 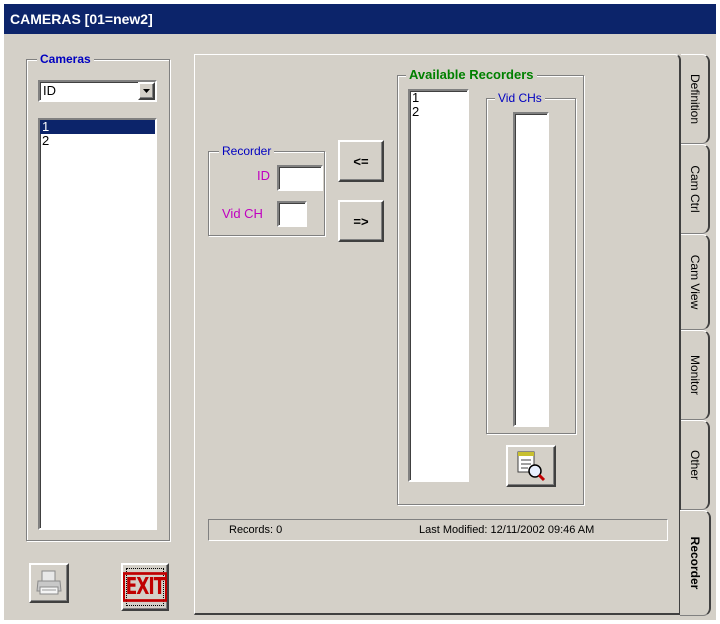 What do you see at coordinates (361, 161) in the screenshot?
I see `assign-button: <=` at bounding box center [361, 161].